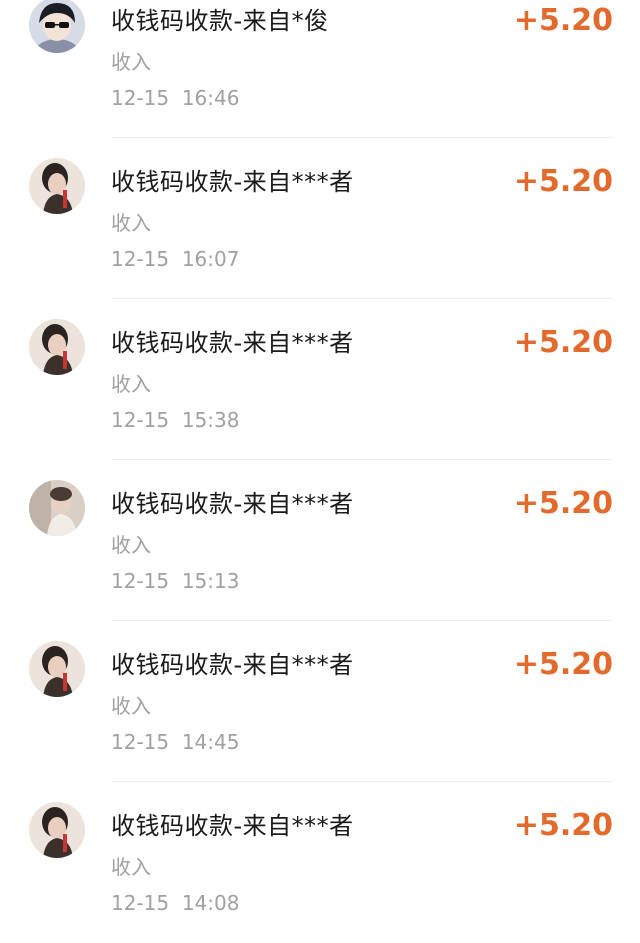 The height and width of the screenshot is (943, 640). I want to click on anime-boy-avatar, so click(57, 26).